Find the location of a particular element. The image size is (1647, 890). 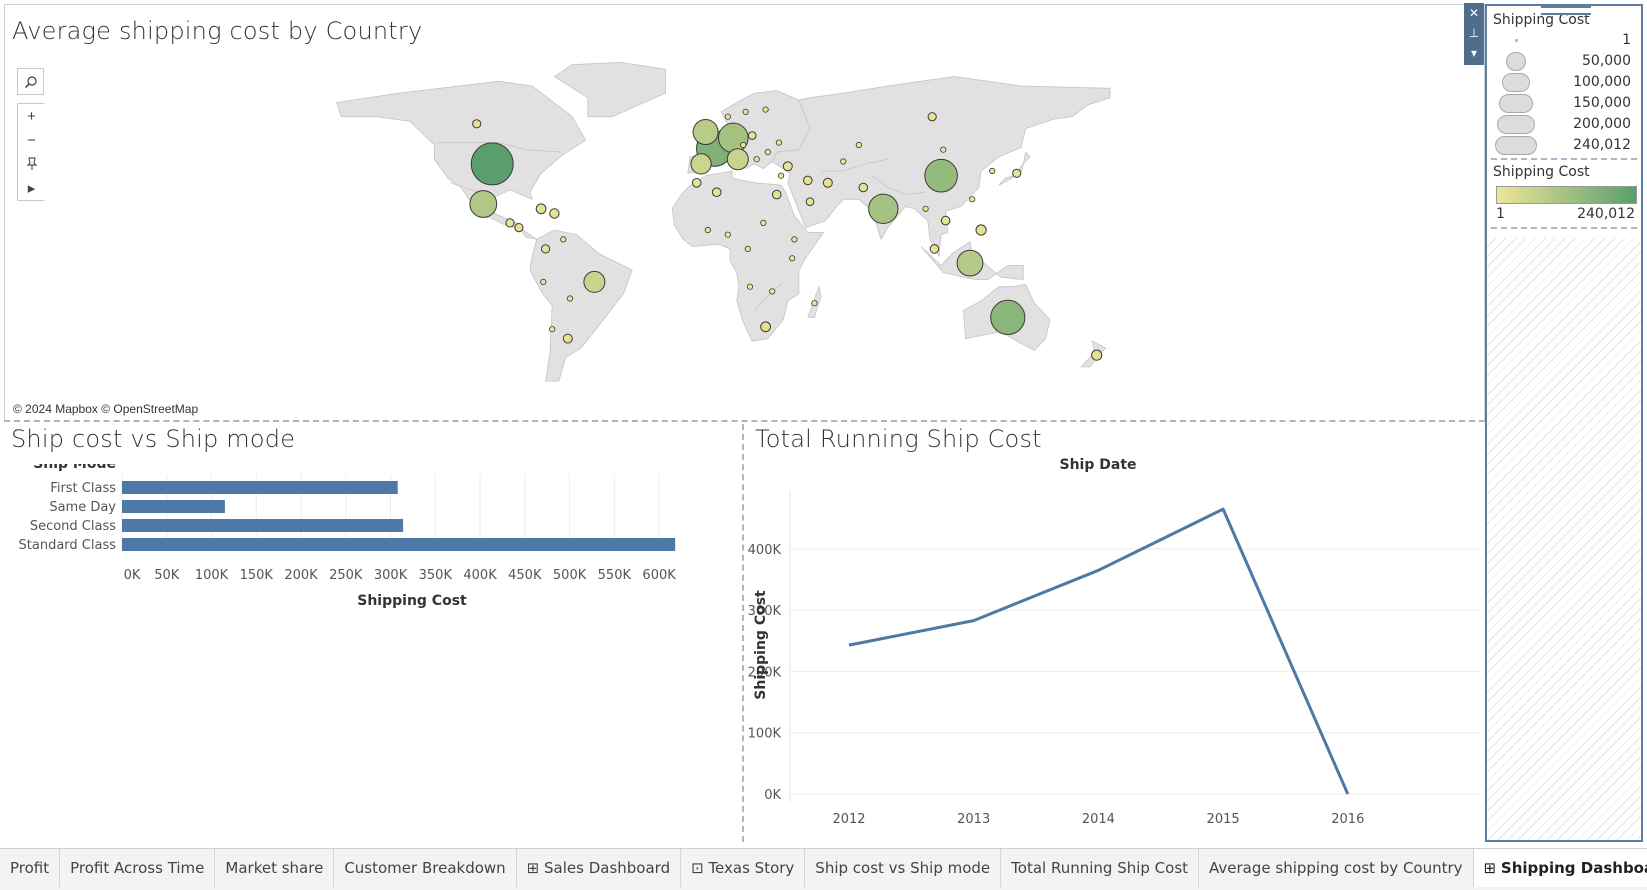

x-tick-label: 400K is located at coordinates (480, 575).